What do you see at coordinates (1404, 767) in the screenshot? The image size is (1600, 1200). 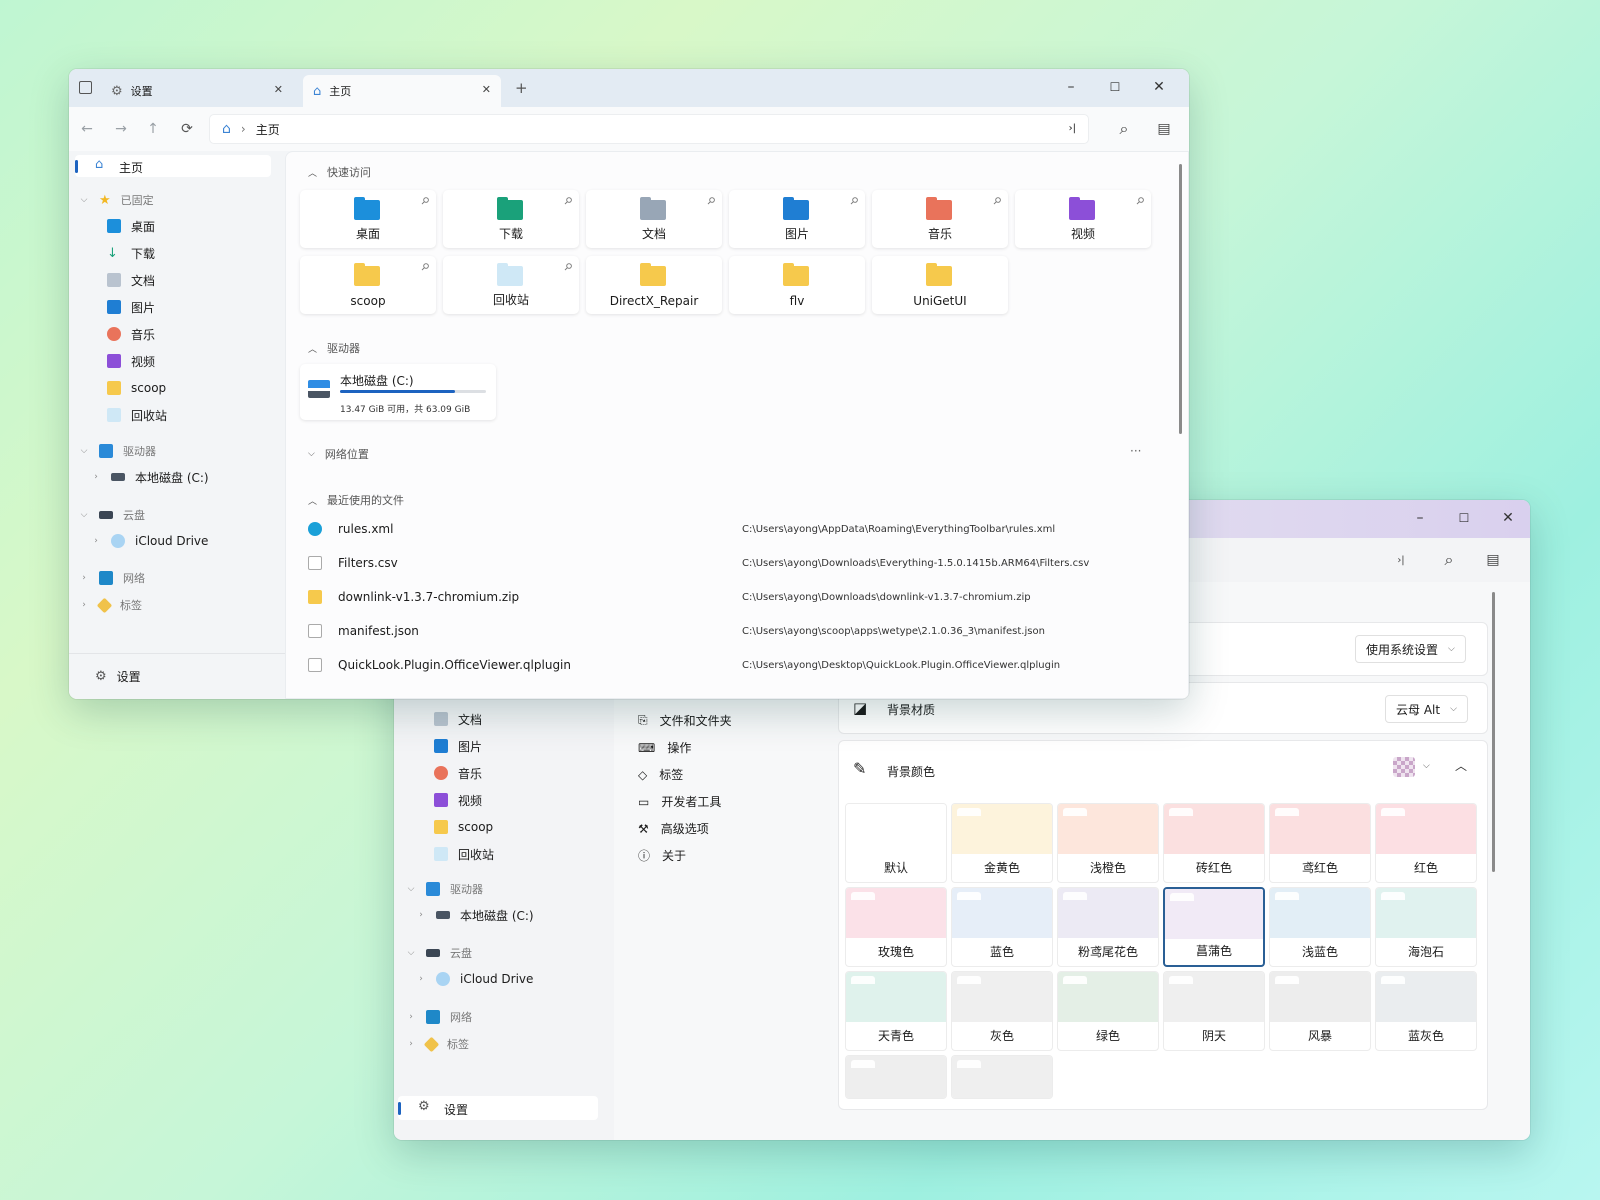 I see `color-preview-swatch` at bounding box center [1404, 767].